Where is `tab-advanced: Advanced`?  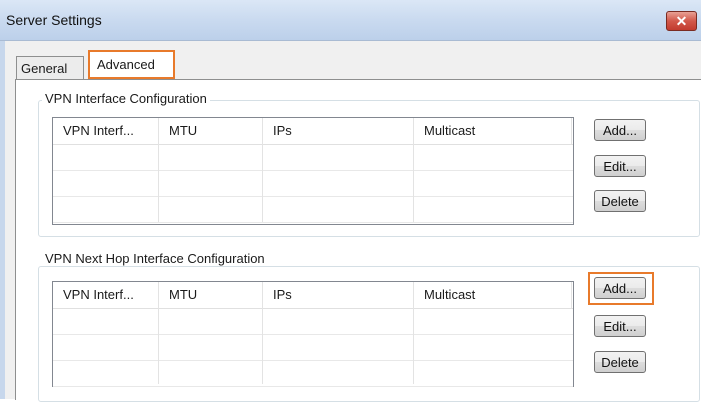
tab-advanced: Advanced is located at coordinates (131, 64).